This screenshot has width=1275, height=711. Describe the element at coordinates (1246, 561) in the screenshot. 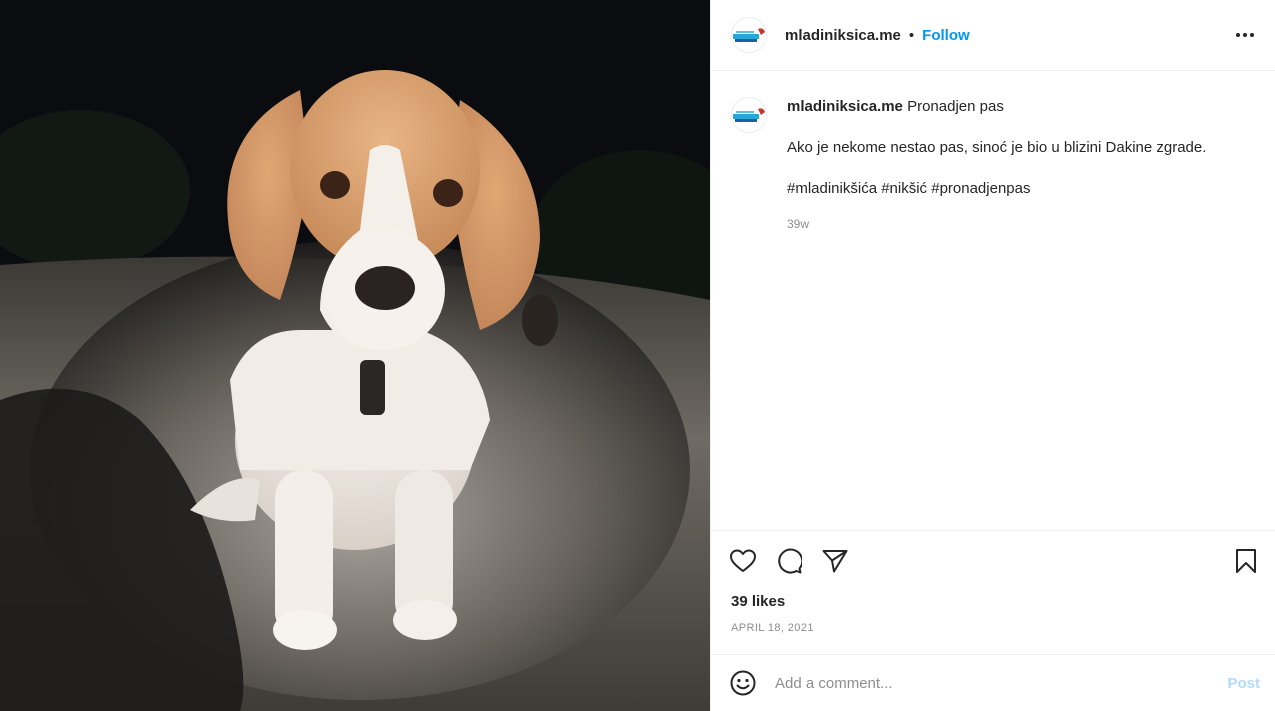

I see `bookmark-icon` at that location.